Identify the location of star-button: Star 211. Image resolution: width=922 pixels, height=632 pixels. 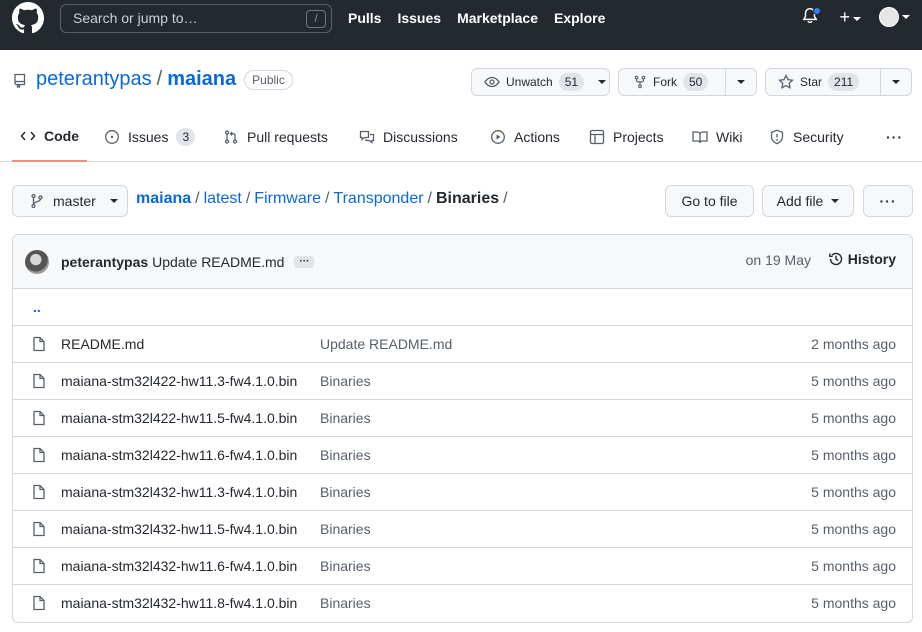
(823, 82).